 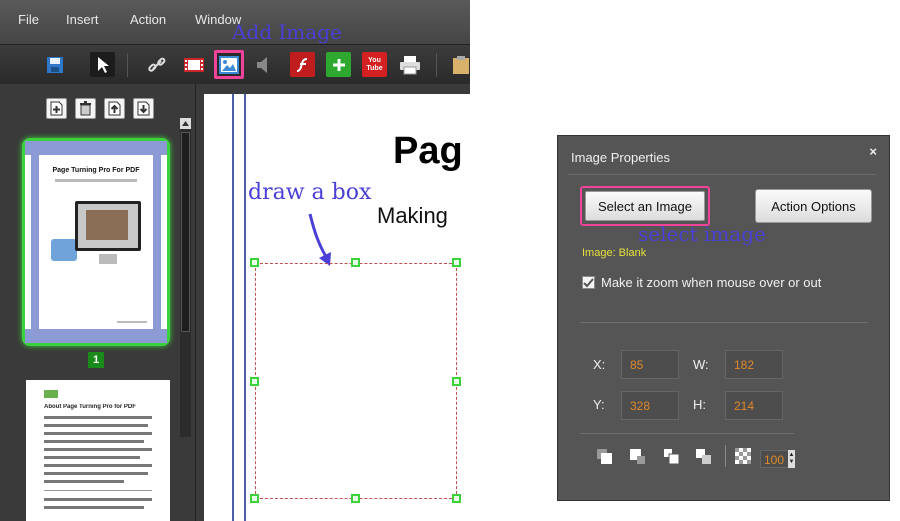 I want to click on scrollbar-thumb, so click(x=185, y=232).